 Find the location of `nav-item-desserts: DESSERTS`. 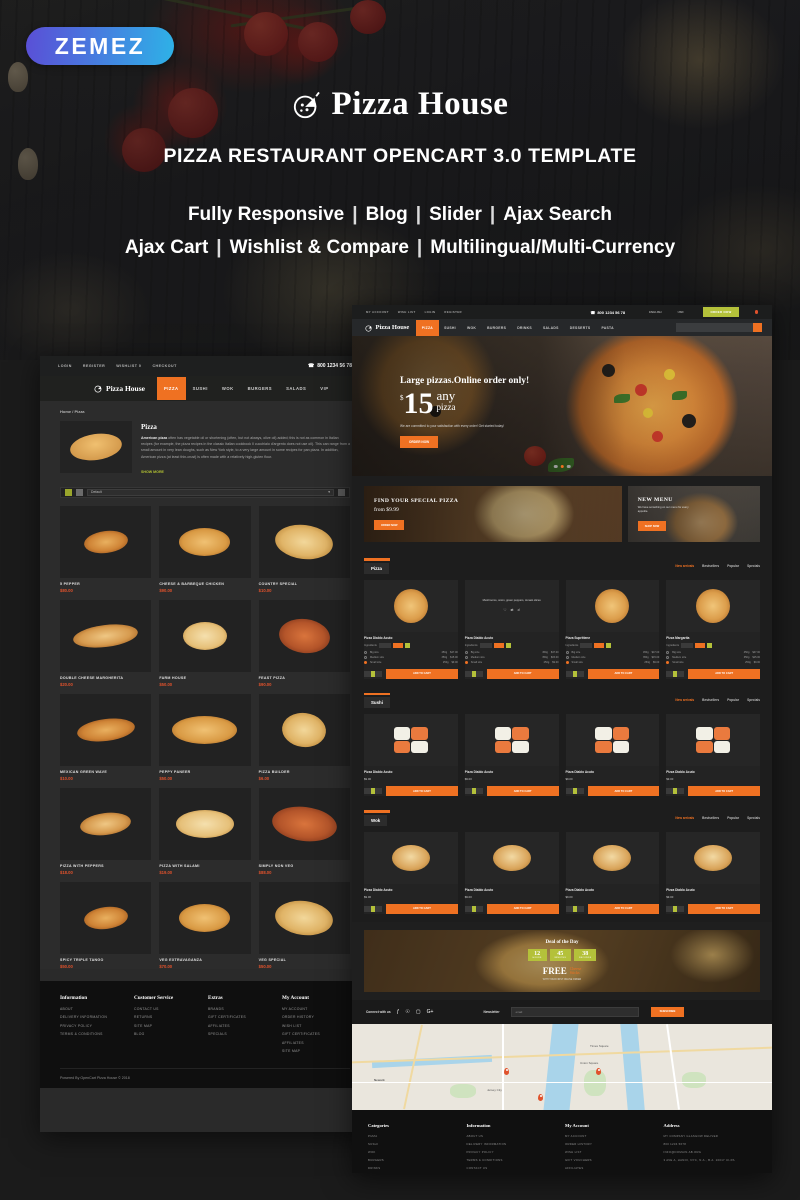

nav-item-desserts: DESSERTS is located at coordinates (580, 328).